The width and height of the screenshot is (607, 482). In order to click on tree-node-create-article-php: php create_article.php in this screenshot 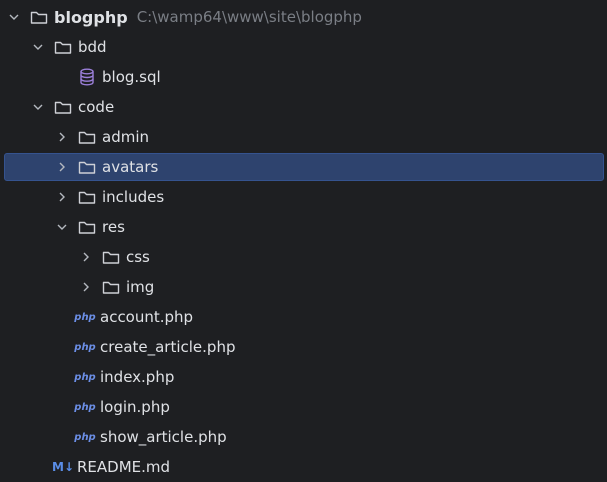, I will do `click(303, 347)`.